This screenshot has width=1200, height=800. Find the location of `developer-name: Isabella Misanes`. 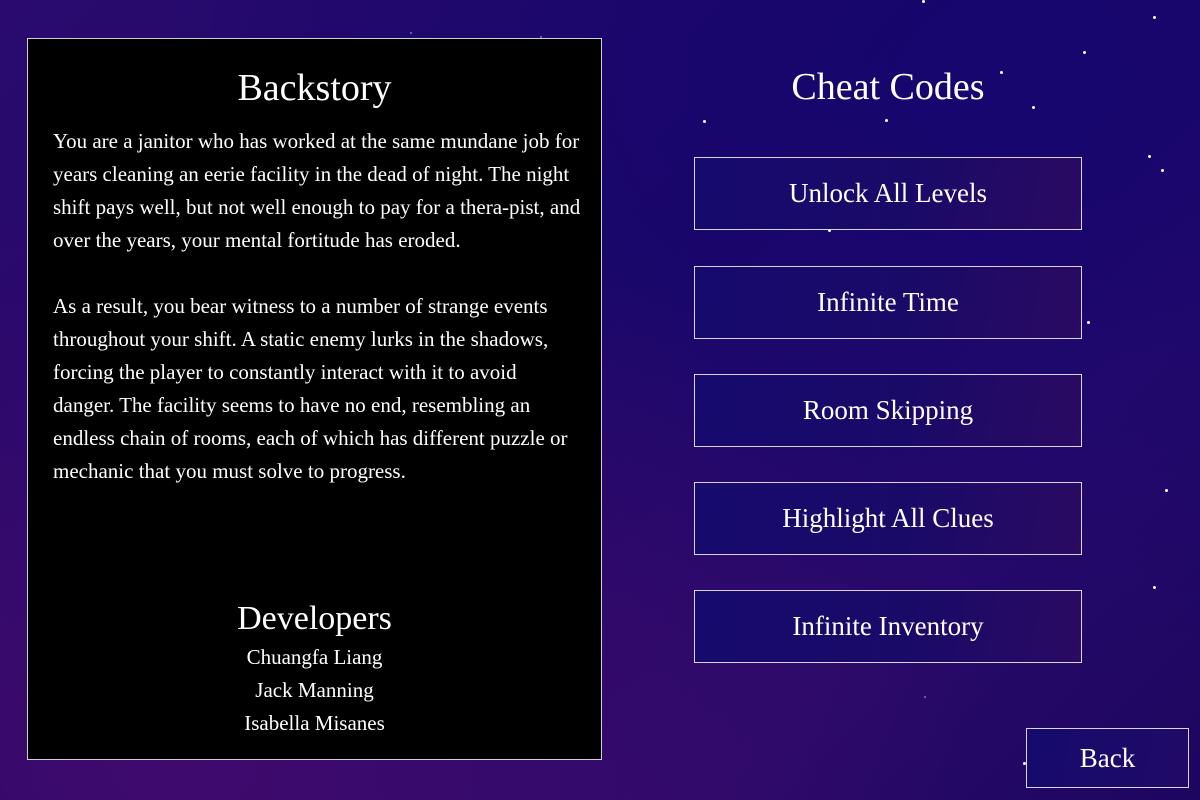

developer-name: Isabella Misanes is located at coordinates (314, 723).